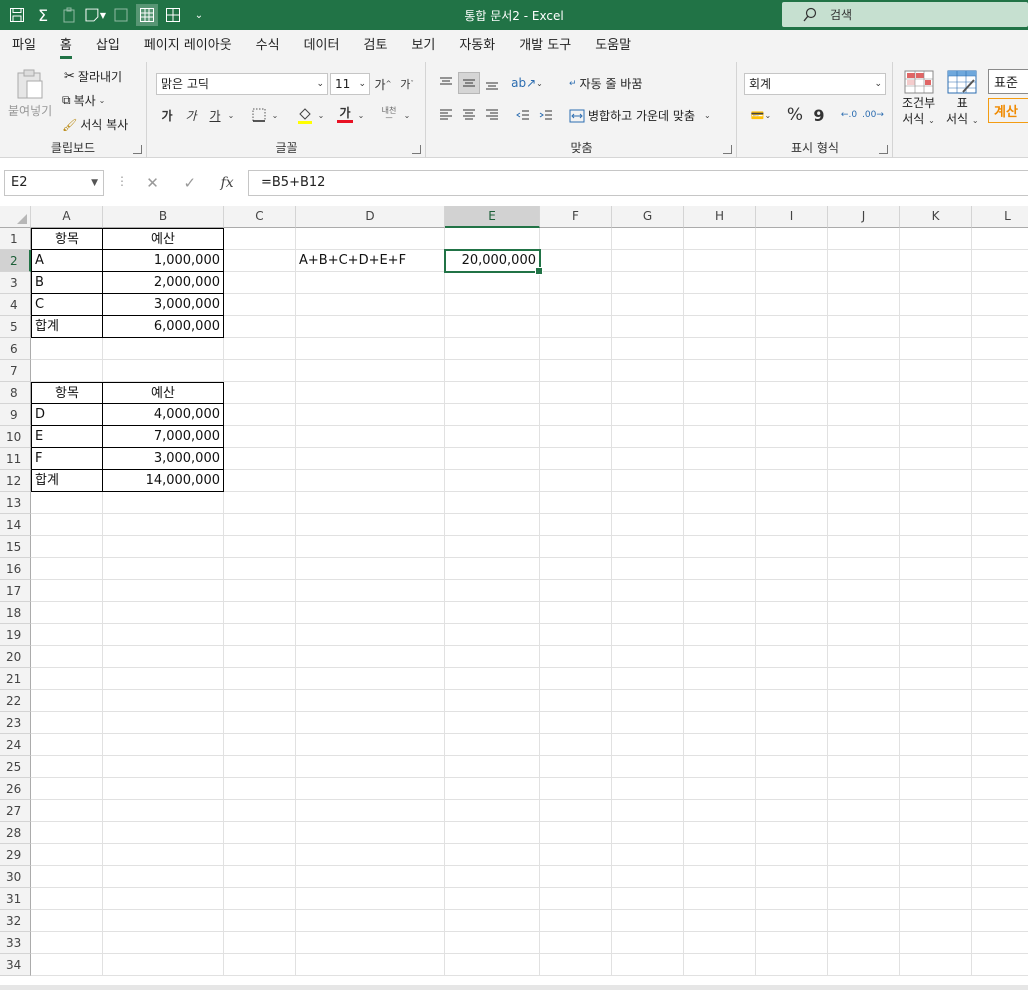 Image resolution: width=1028 pixels, height=990 pixels. Describe the element at coordinates (275, 115) in the screenshot. I see `borders-dropdown: ⌄` at that location.